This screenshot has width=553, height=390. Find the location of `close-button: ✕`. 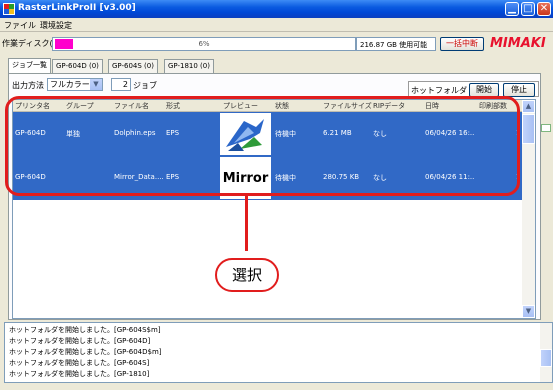

close-button: ✕ is located at coordinates (544, 9).